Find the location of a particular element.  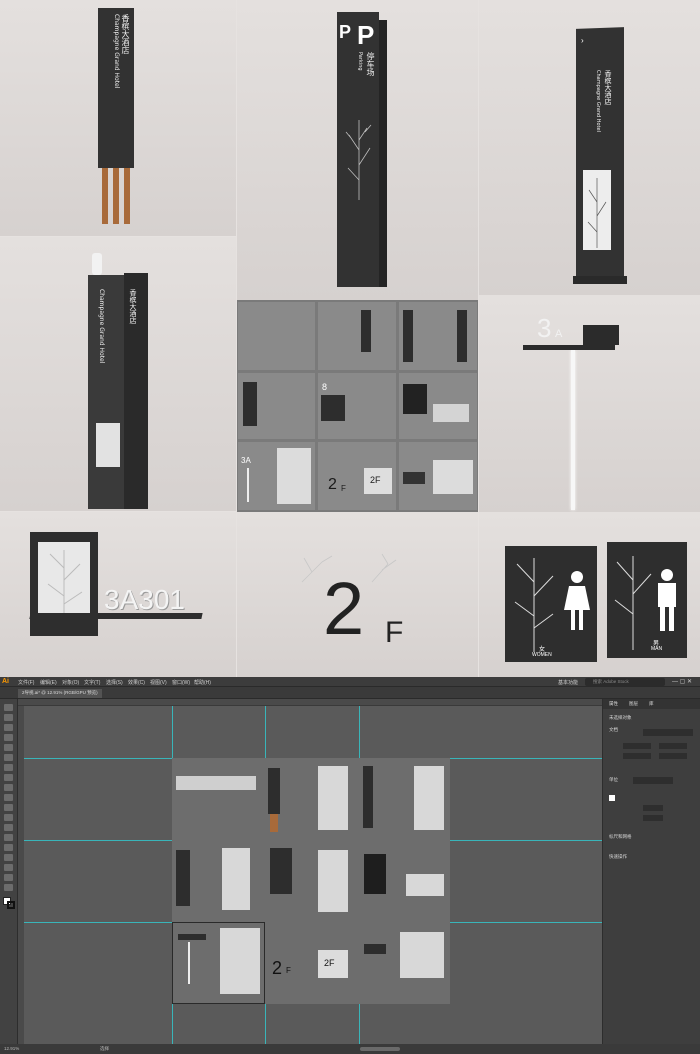

artboard-select is located at coordinates (668, 732).